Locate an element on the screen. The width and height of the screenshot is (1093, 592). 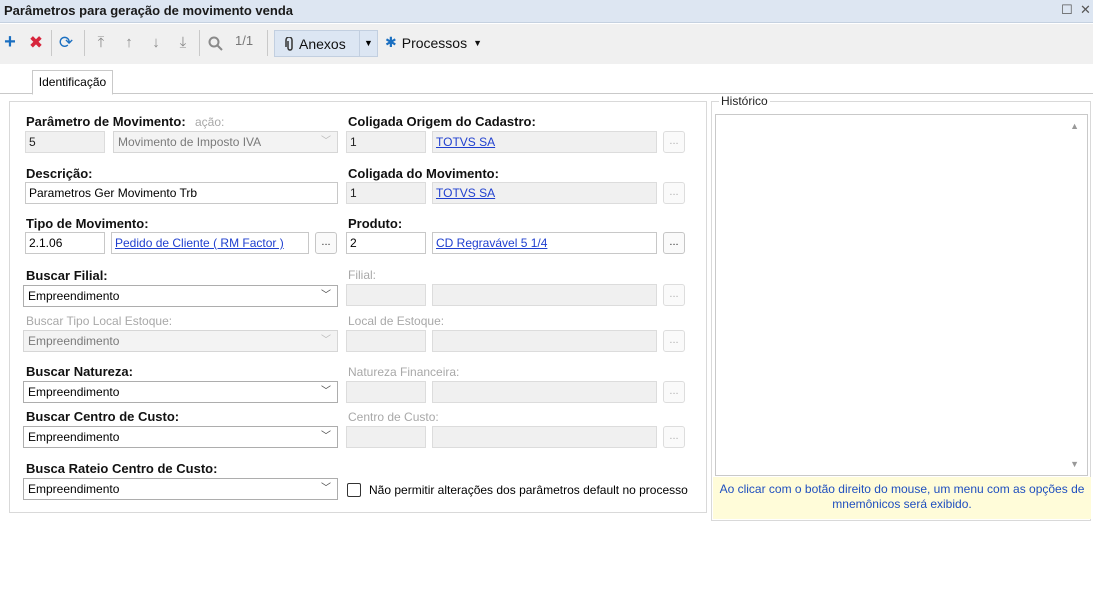
parametro-movimento-code-field: 5 is located at coordinates (65, 142).